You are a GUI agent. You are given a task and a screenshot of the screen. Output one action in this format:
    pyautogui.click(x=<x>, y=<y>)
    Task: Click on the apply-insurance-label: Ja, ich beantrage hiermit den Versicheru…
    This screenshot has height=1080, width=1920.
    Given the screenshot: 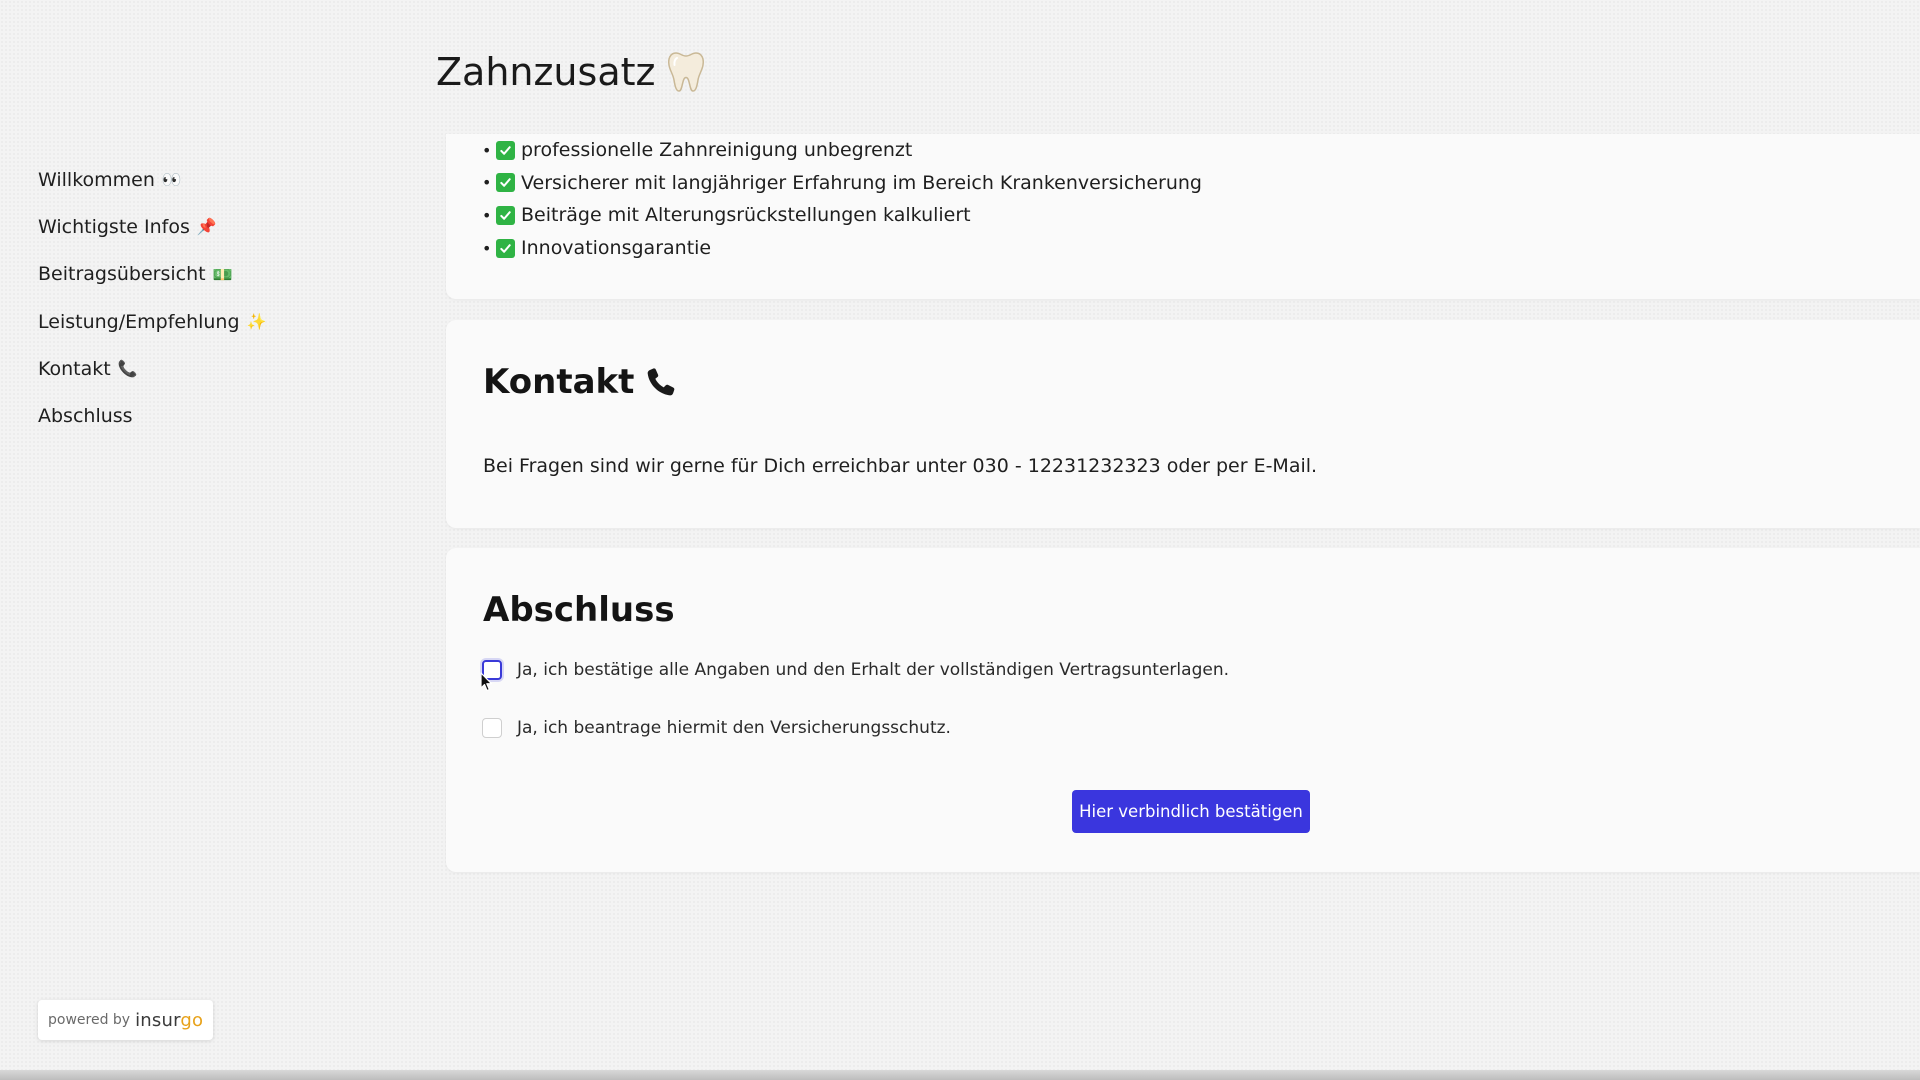 What is the action you would take?
    pyautogui.click(x=734, y=728)
    